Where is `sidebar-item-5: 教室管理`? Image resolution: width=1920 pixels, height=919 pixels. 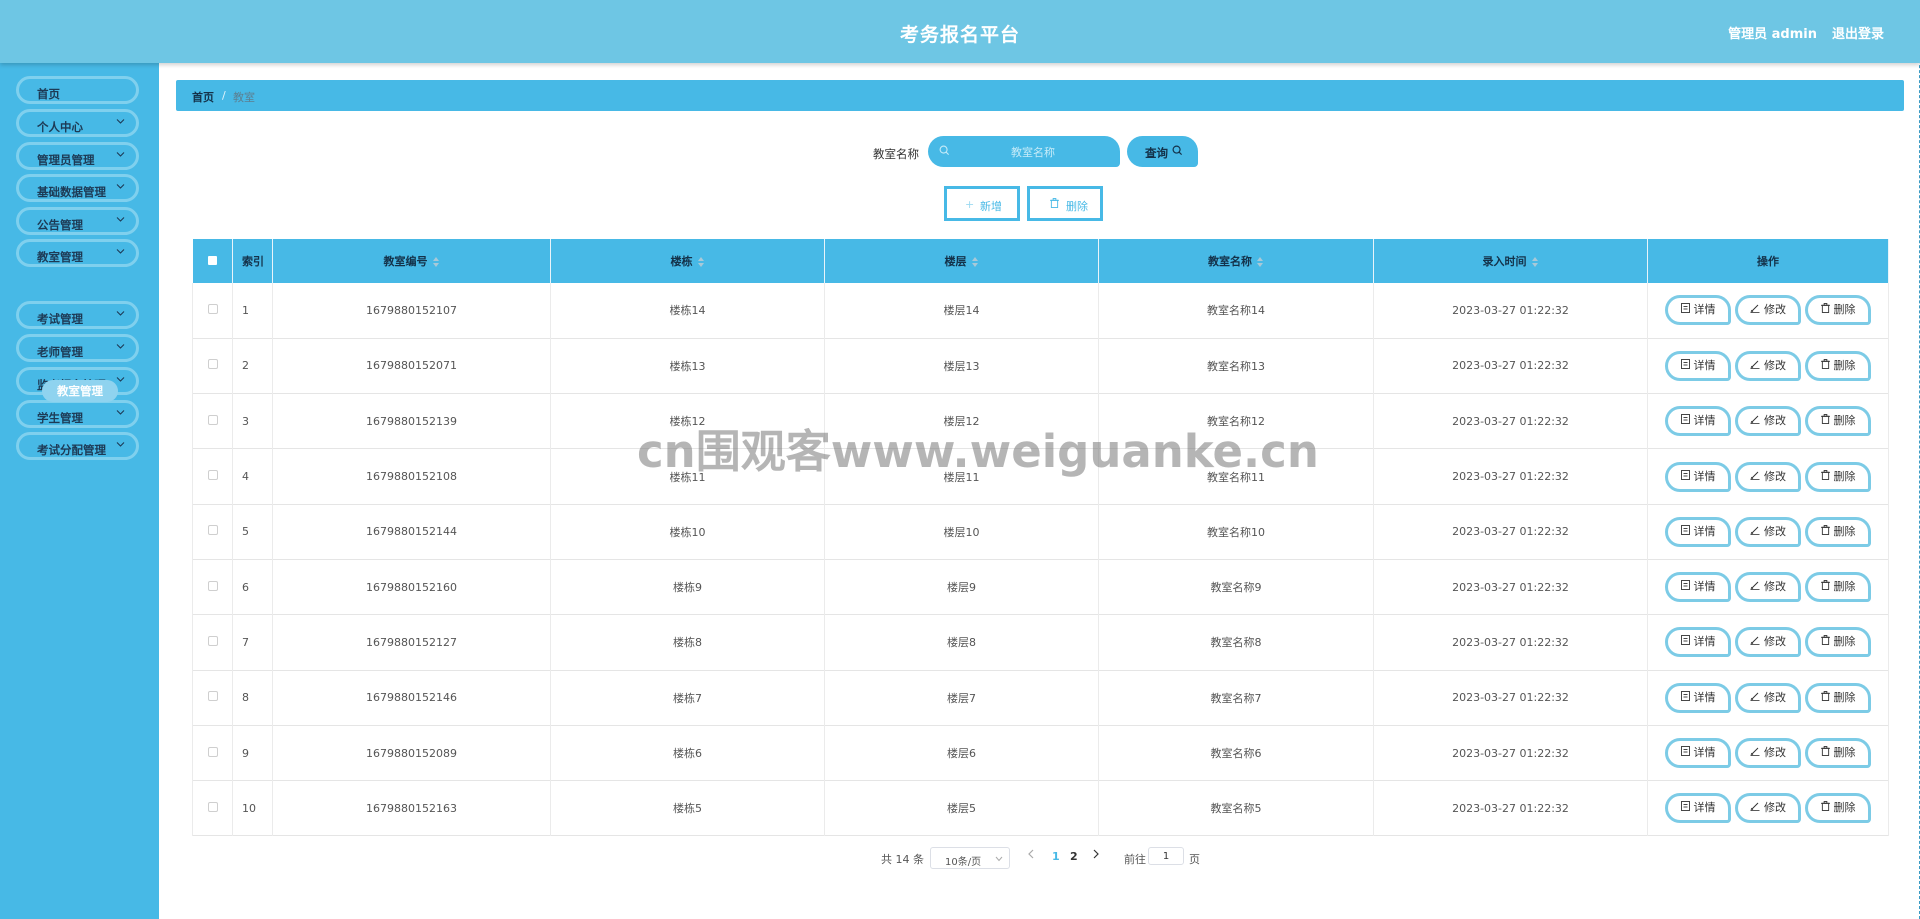 sidebar-item-5: 教室管理 is located at coordinates (77, 253).